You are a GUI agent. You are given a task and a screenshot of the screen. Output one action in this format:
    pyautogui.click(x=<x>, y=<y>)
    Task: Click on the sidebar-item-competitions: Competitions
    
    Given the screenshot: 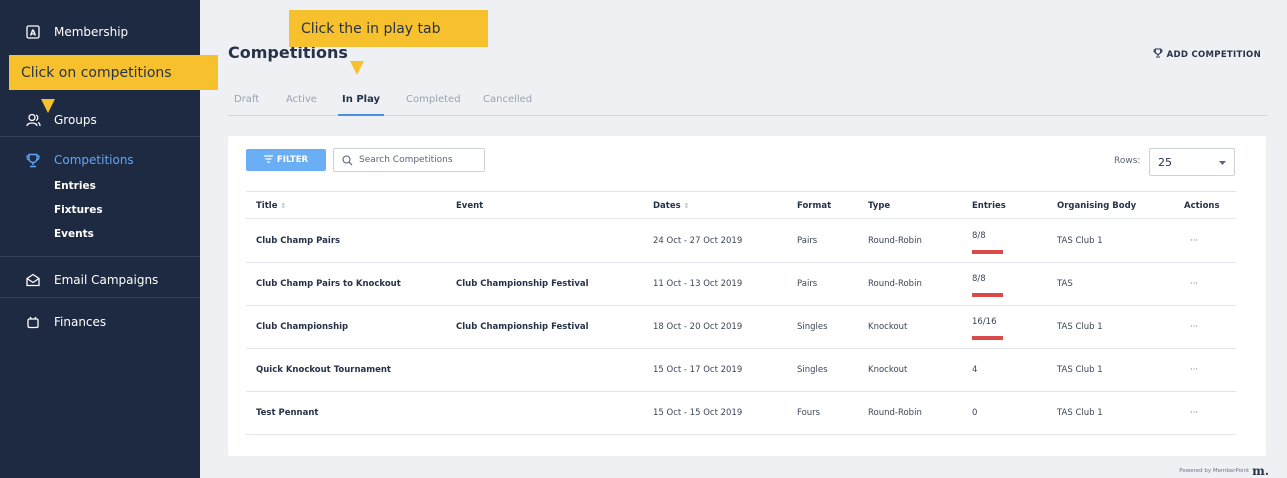 What is the action you would take?
    pyautogui.click(x=100, y=160)
    